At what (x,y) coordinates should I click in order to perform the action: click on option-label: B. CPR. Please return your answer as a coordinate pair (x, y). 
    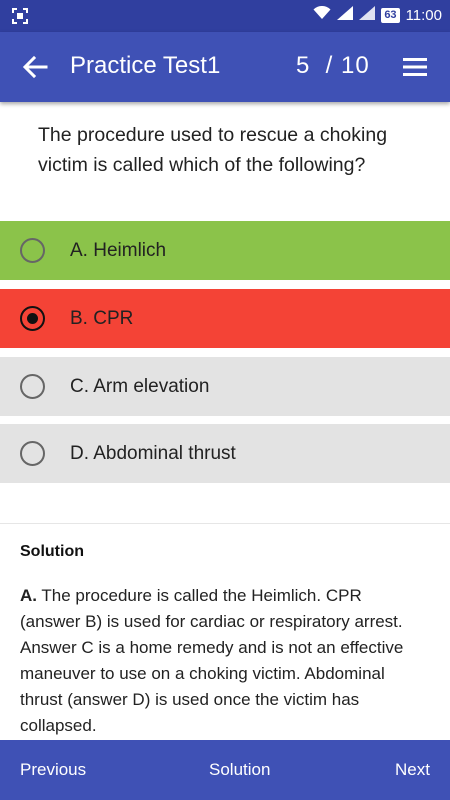
    Looking at the image, I should click on (102, 318).